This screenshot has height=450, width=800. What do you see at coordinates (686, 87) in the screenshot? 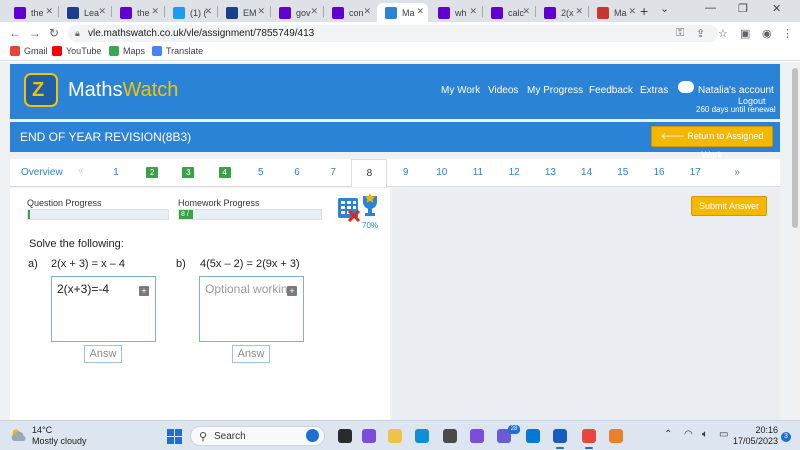
I see `account-chat-icon` at bounding box center [686, 87].